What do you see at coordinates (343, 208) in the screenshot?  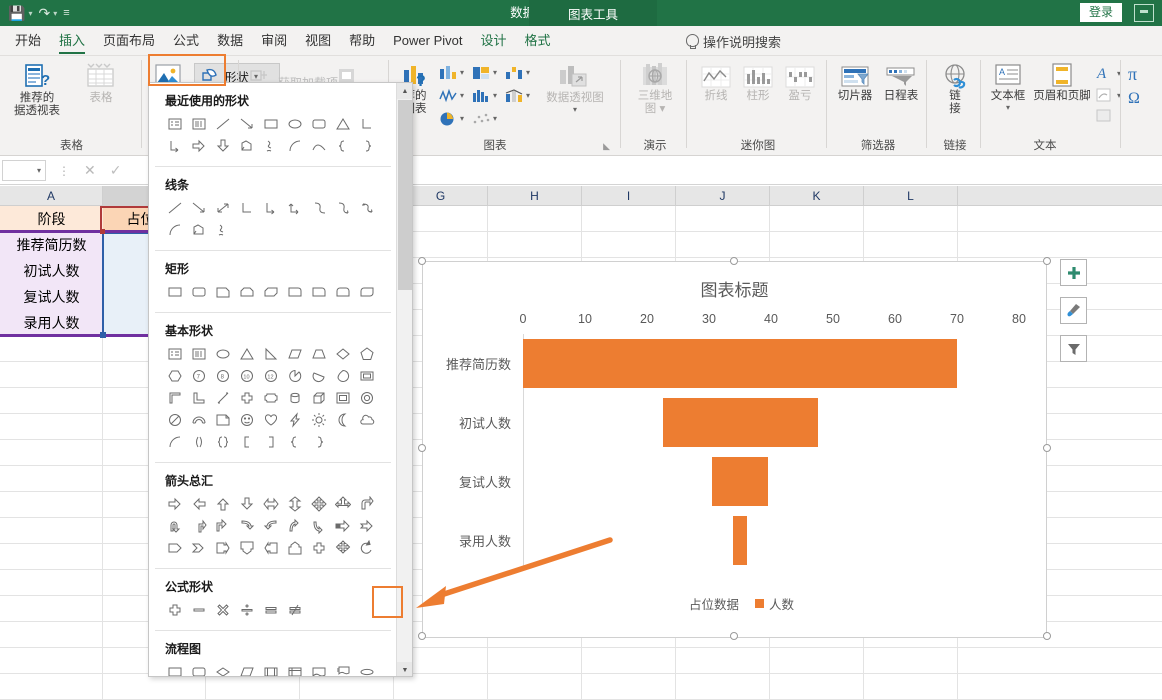 I see `shape-curved-arrow-connector` at bounding box center [343, 208].